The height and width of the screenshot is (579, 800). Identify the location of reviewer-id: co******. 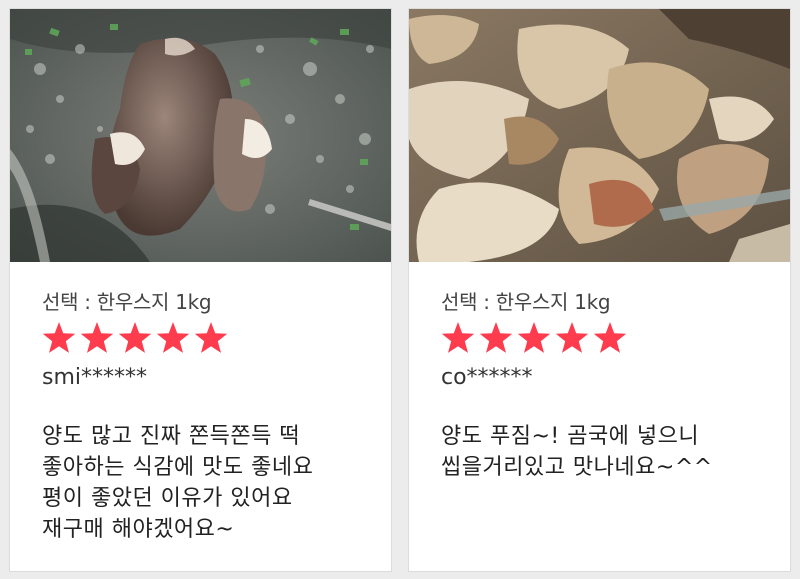
(487, 377).